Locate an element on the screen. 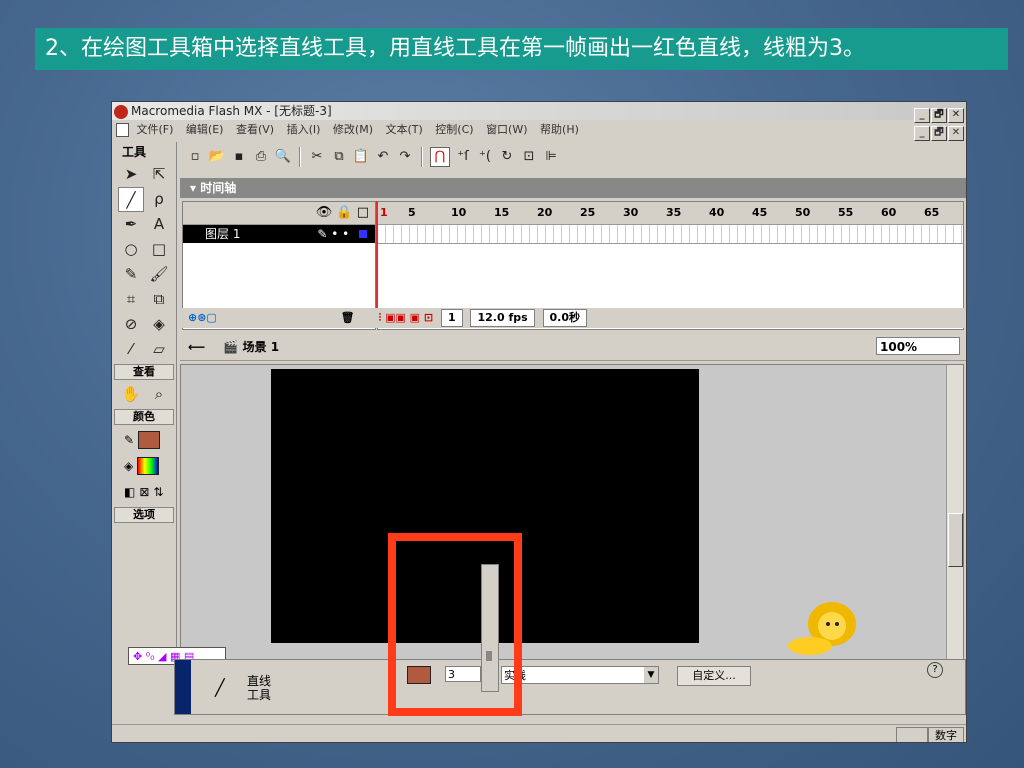  menu-control: 控制(C) is located at coordinates (454, 130).